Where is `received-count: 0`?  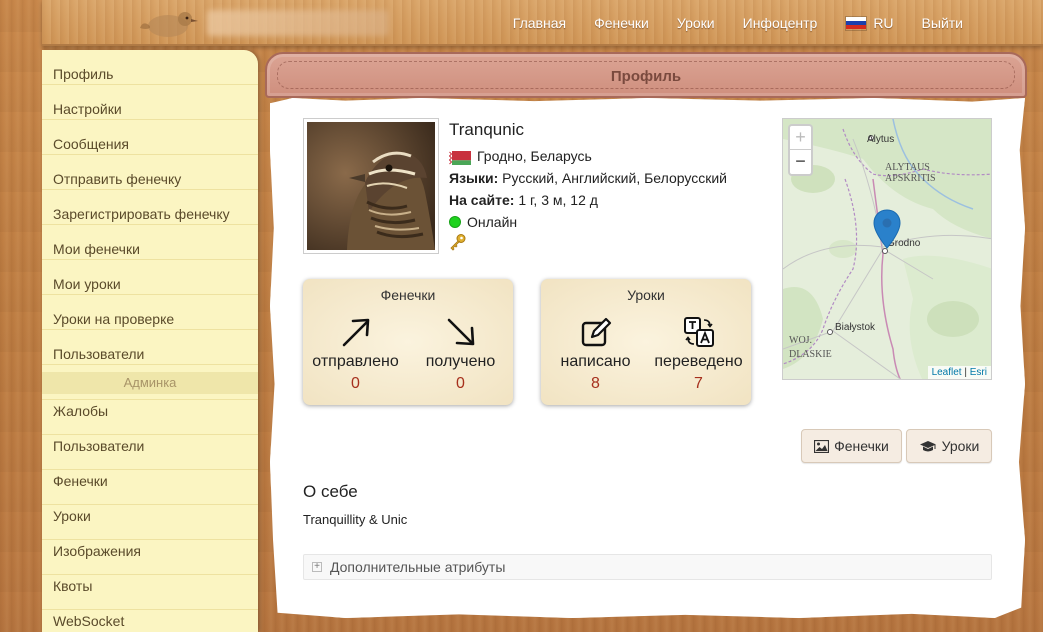 received-count: 0 is located at coordinates (460, 384).